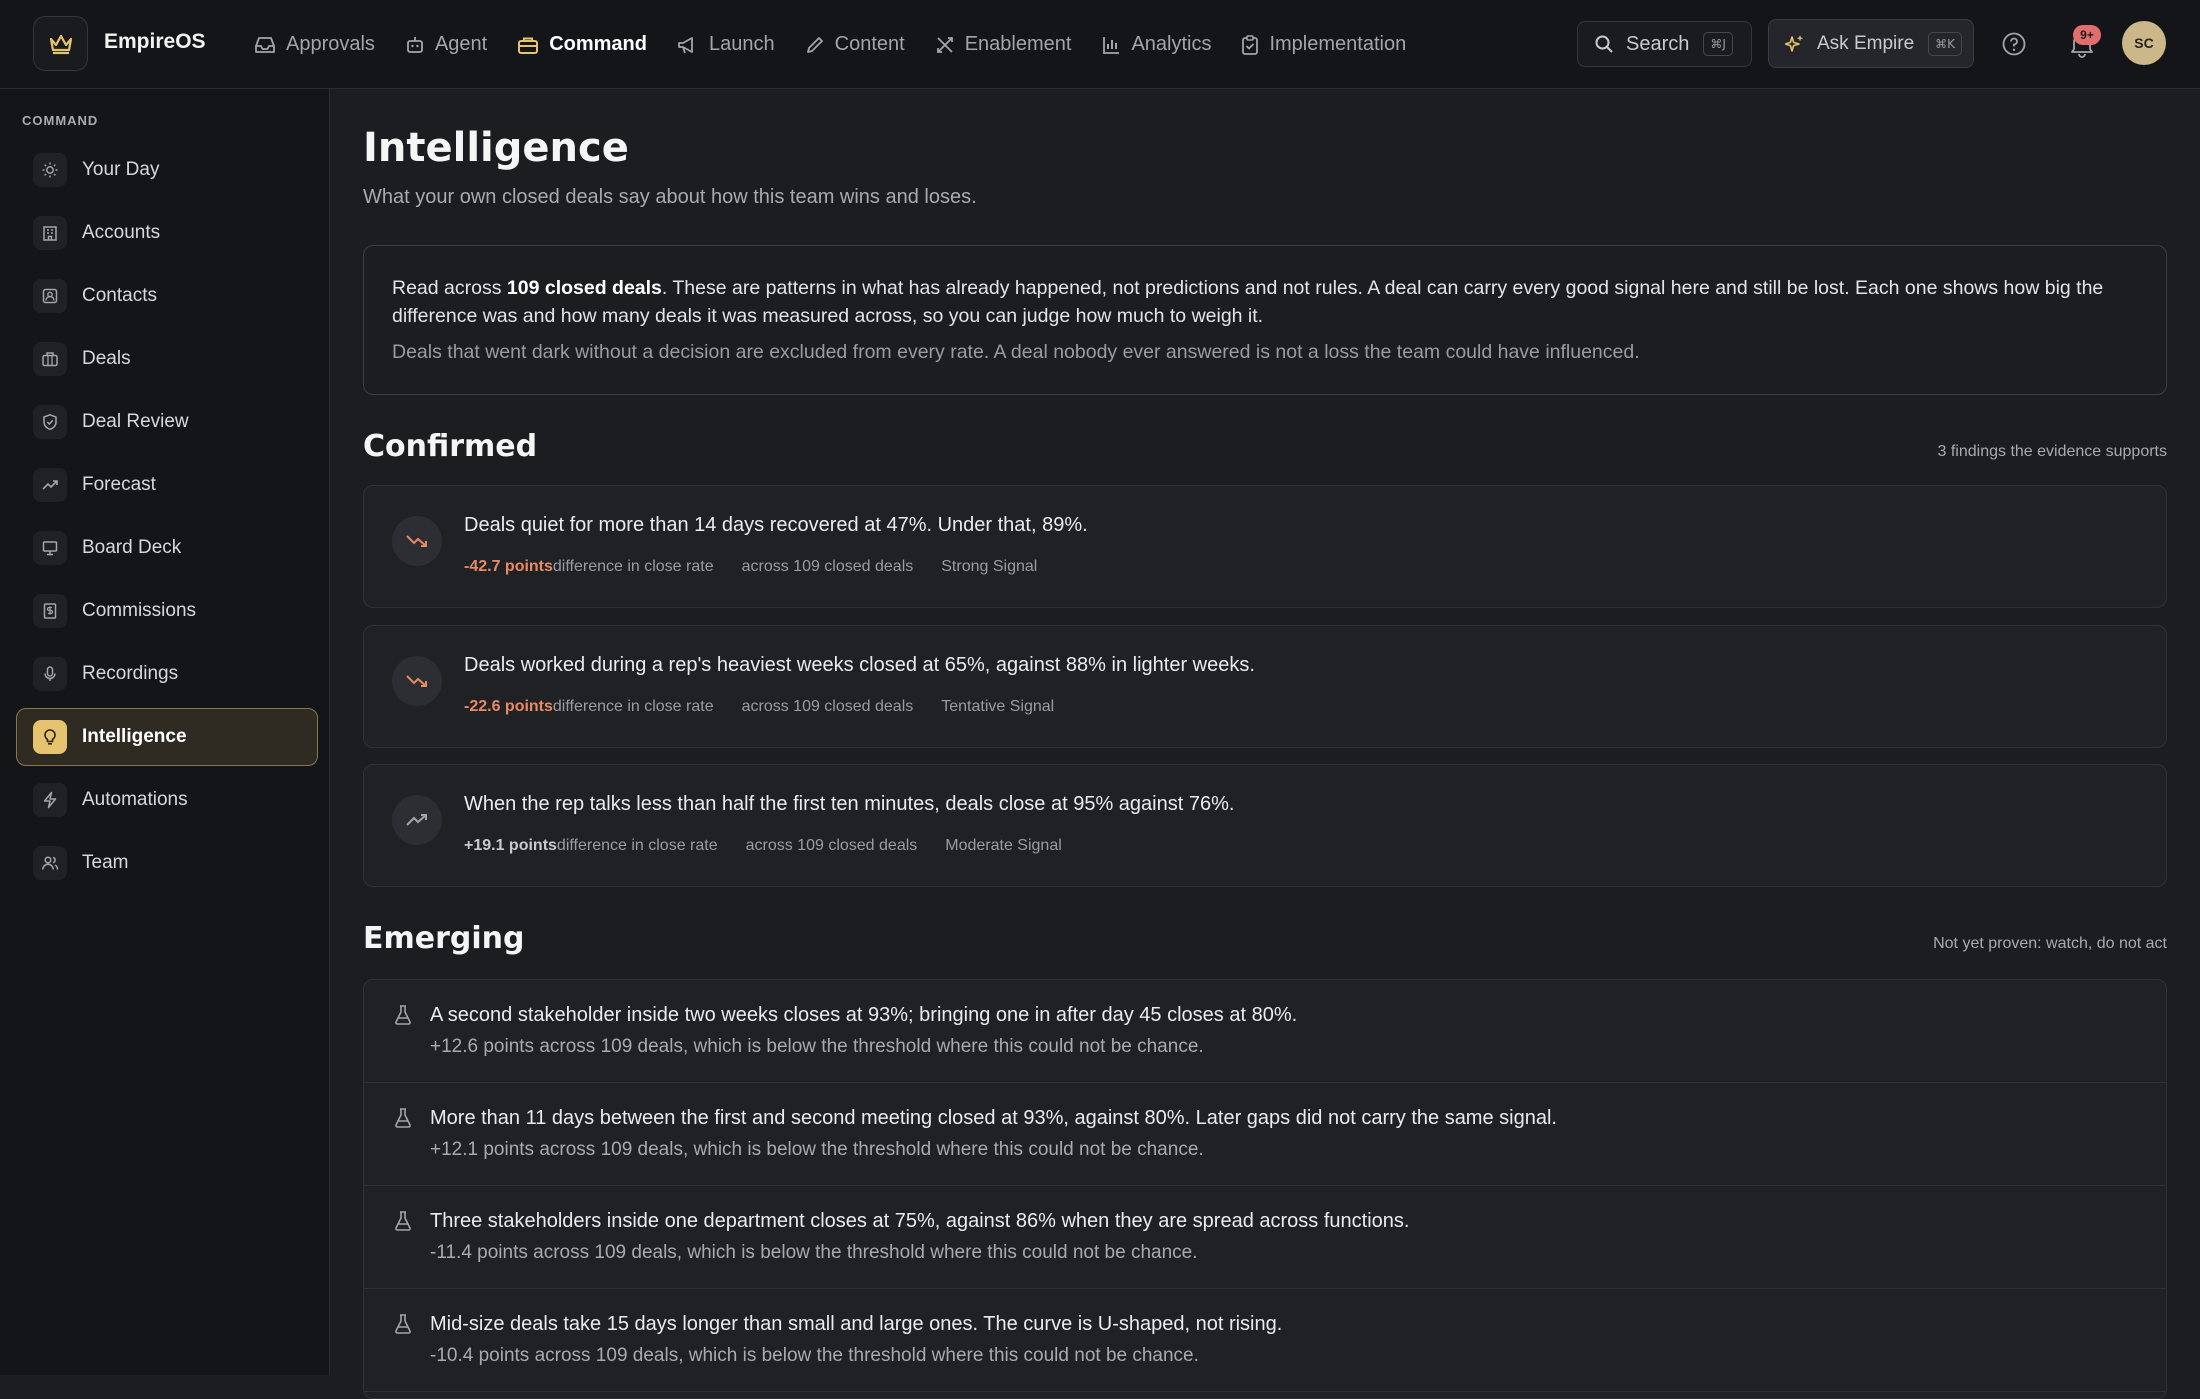 The image size is (2200, 1399). Describe the element at coordinates (2014, 44) in the screenshot. I see `help-icon` at that location.